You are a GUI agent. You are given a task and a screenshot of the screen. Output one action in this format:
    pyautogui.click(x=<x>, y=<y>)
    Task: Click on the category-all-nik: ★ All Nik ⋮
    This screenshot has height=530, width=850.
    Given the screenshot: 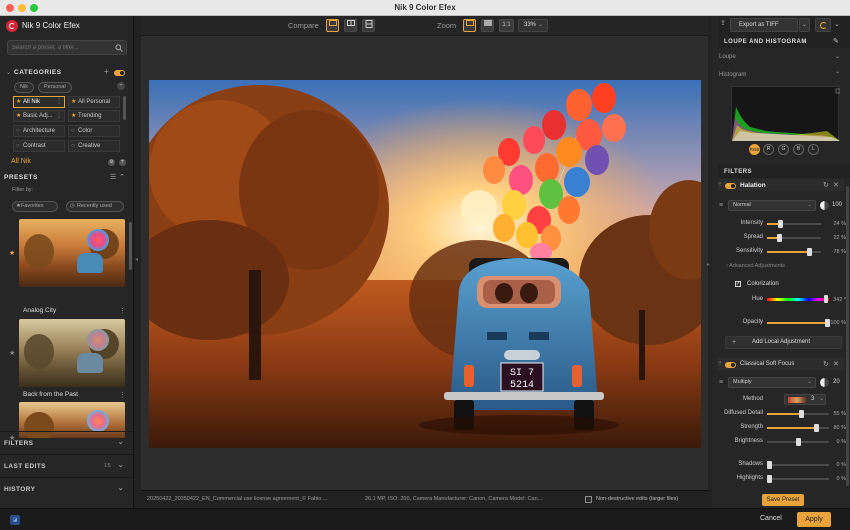 What is the action you would take?
    pyautogui.click(x=39, y=102)
    